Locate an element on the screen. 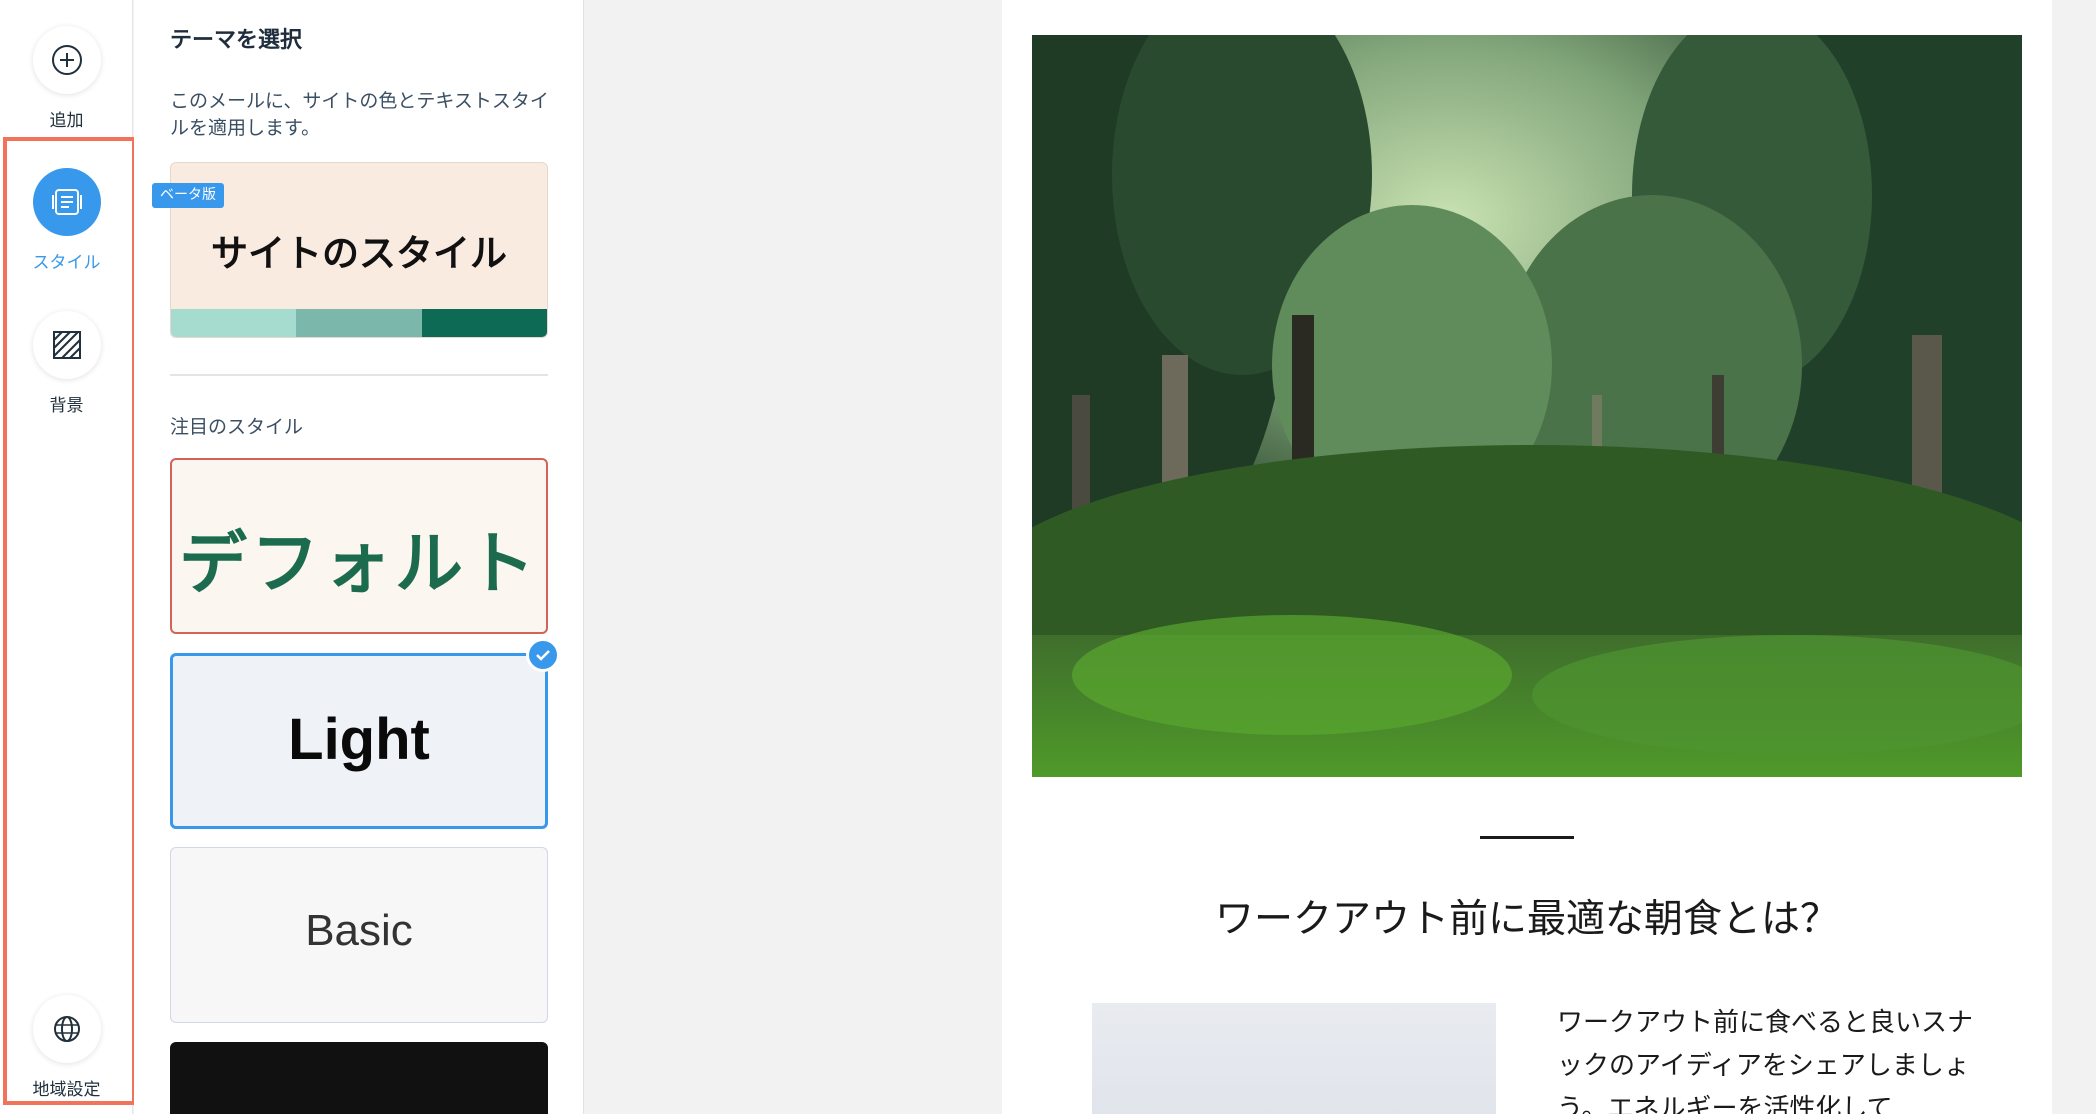 This screenshot has width=2096, height=1114. headline-rule is located at coordinates (1527, 837).